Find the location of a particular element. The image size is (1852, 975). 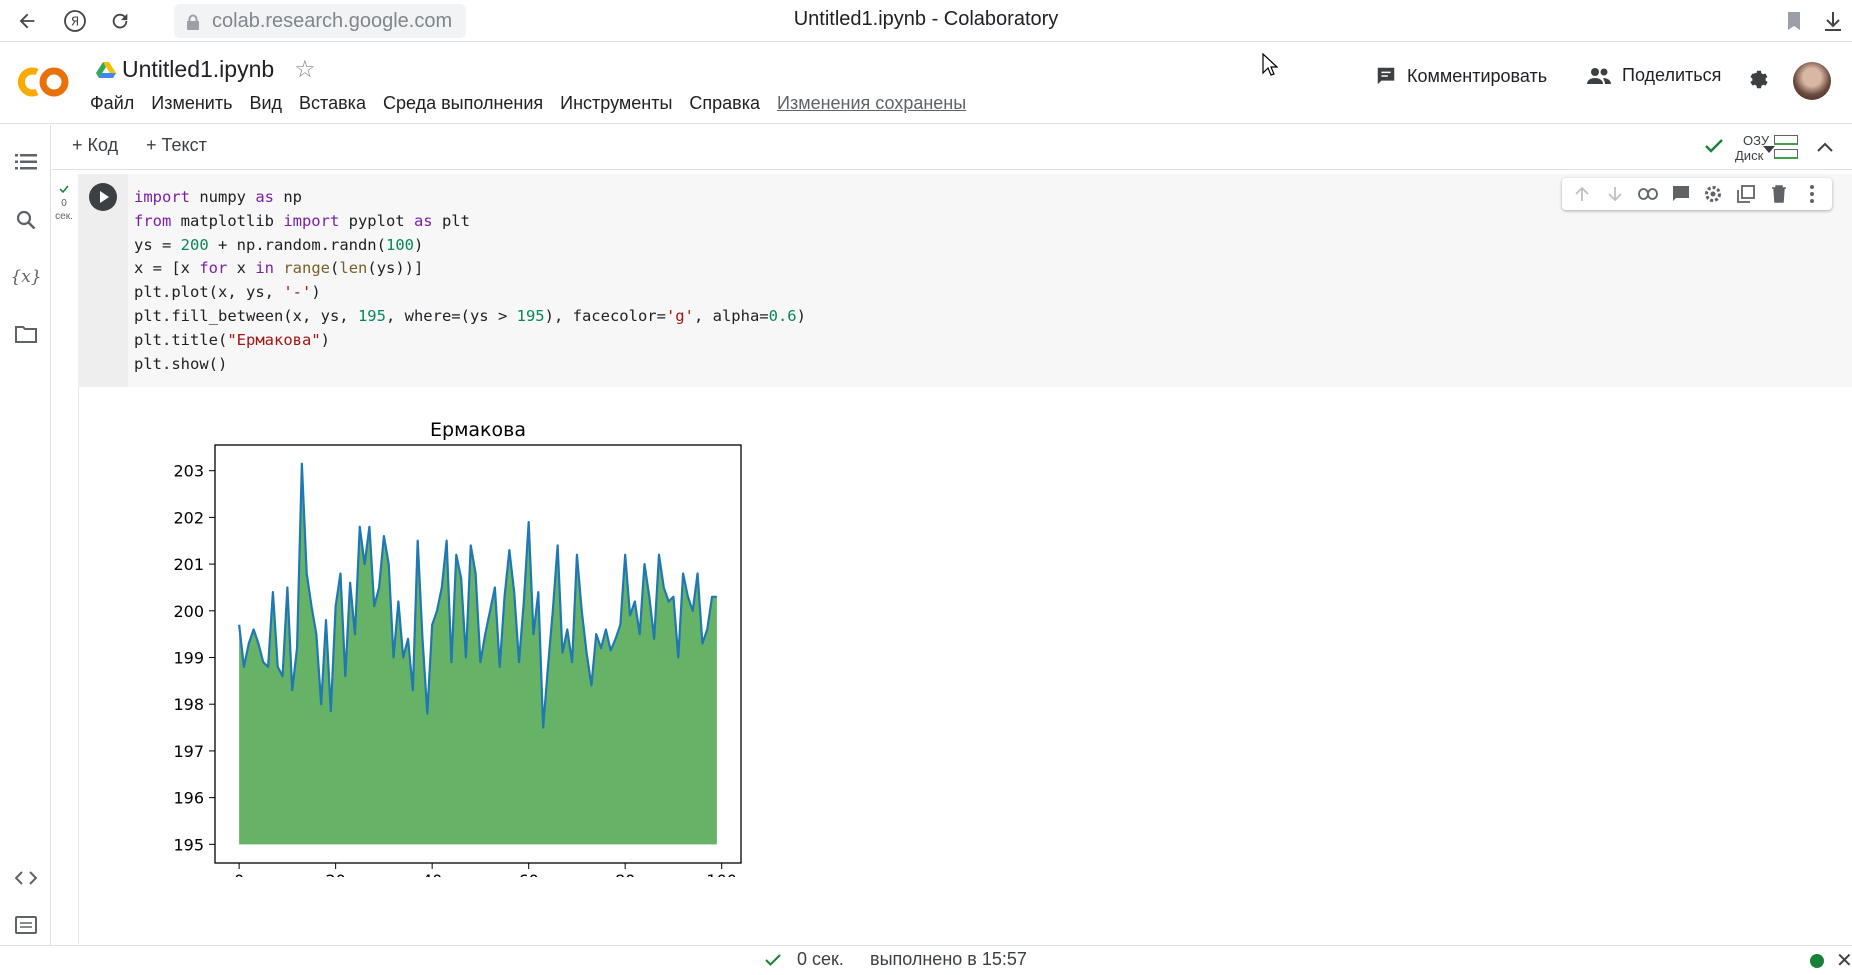

svg-text: Я is located at coordinates (75, 22).